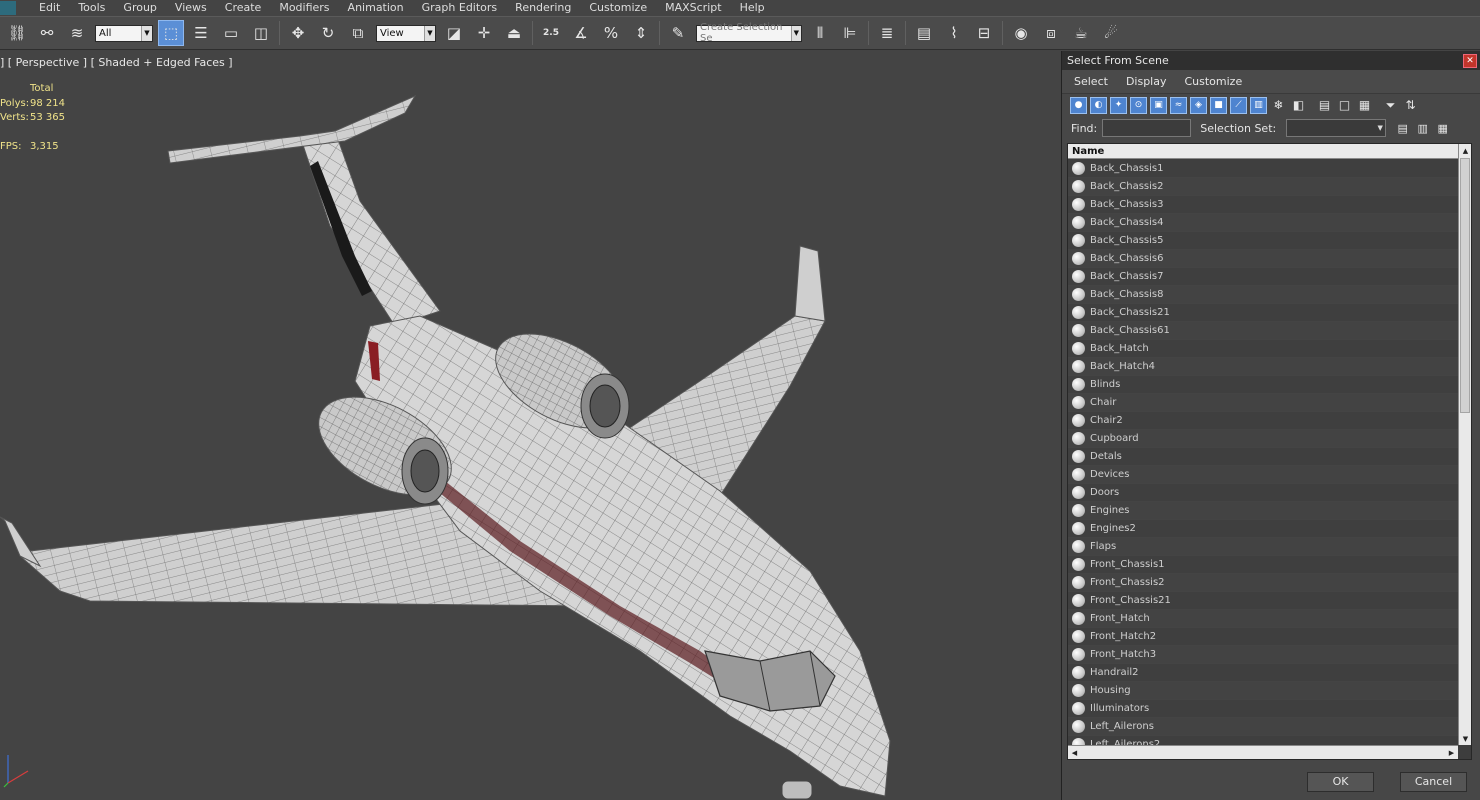  Describe the element at coordinates (1263, 223) in the screenshot. I see `list-item: Back_Chassis4` at that location.